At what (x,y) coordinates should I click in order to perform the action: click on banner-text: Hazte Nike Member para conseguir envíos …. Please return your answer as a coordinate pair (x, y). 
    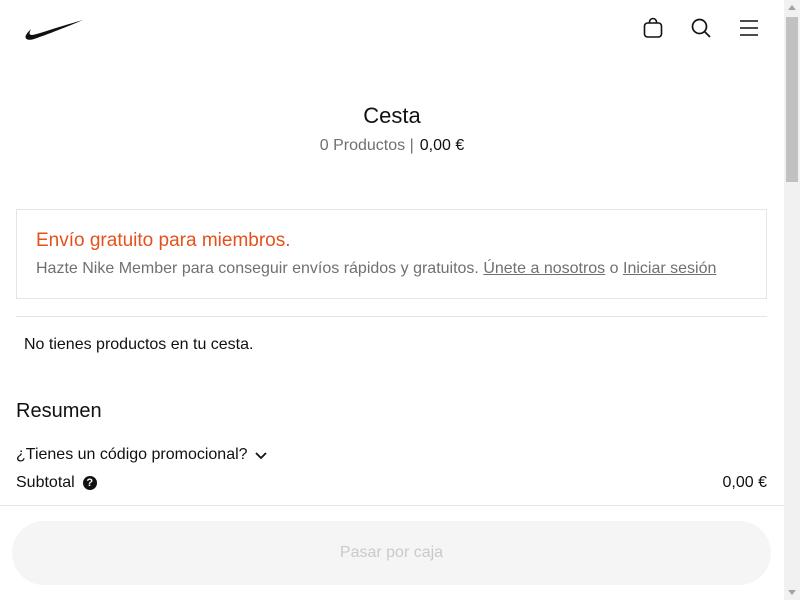
    Looking at the image, I should click on (376, 269).